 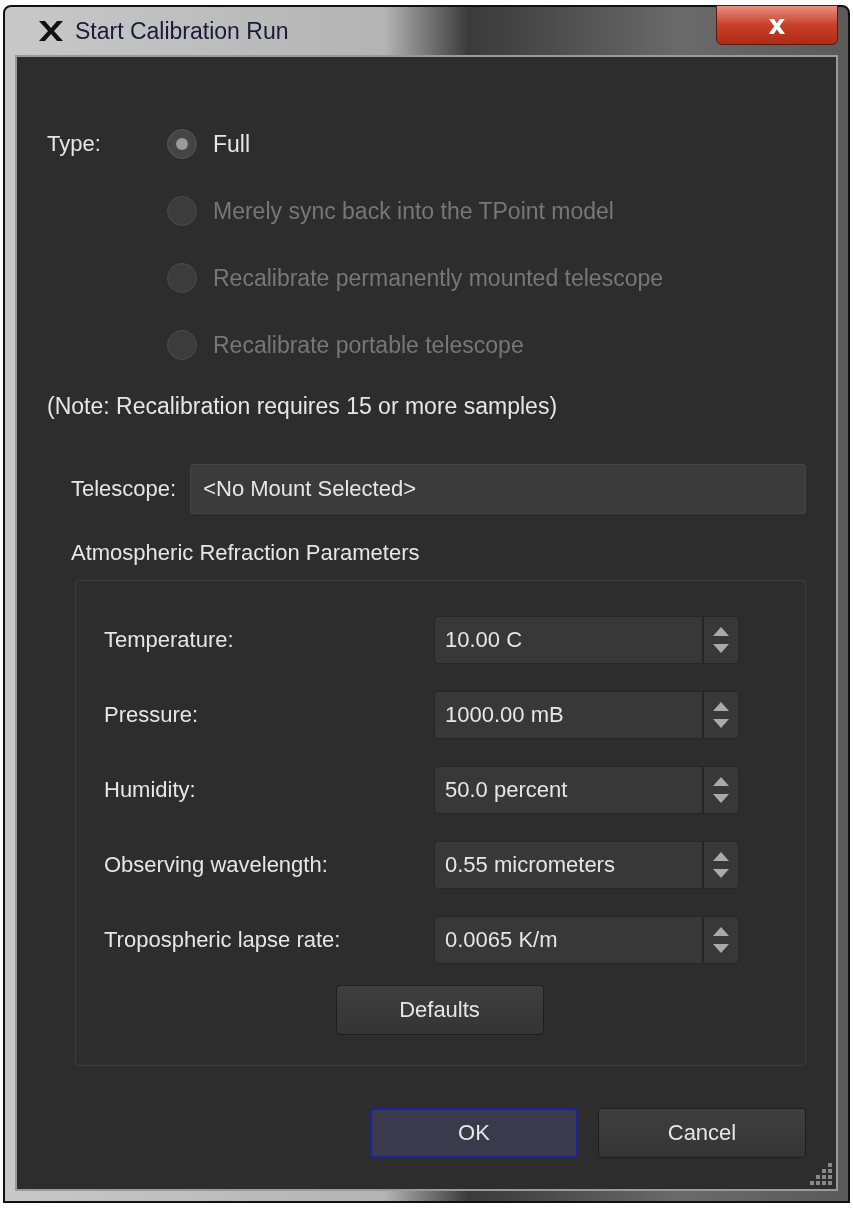 I want to click on type-label: Type:, so click(x=74, y=144).